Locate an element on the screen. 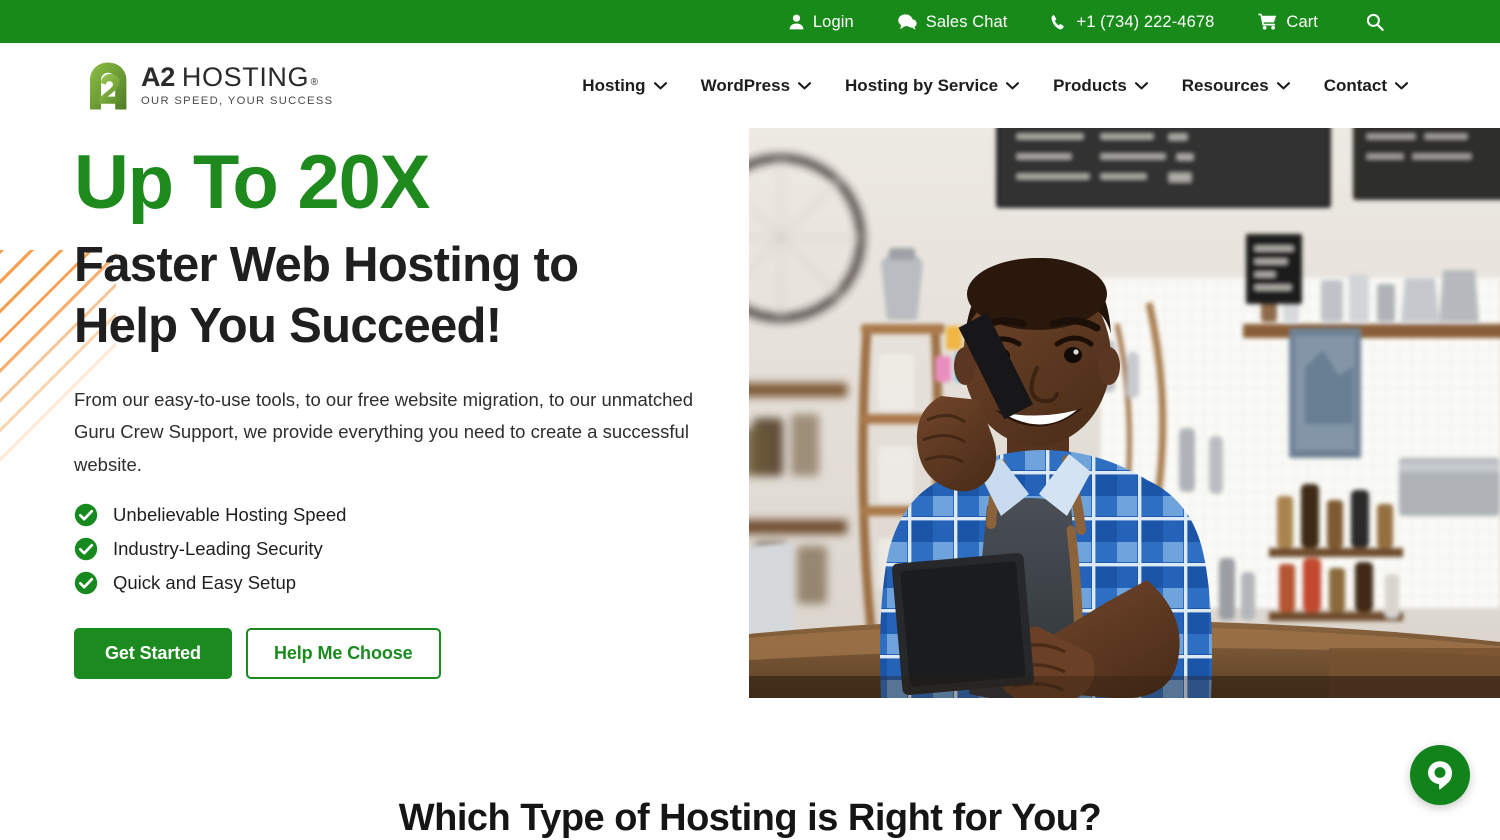 Image resolution: width=1500 pixels, height=840 pixels. section-heading: Which Type of Hosting is Right for You? is located at coordinates (750, 818).